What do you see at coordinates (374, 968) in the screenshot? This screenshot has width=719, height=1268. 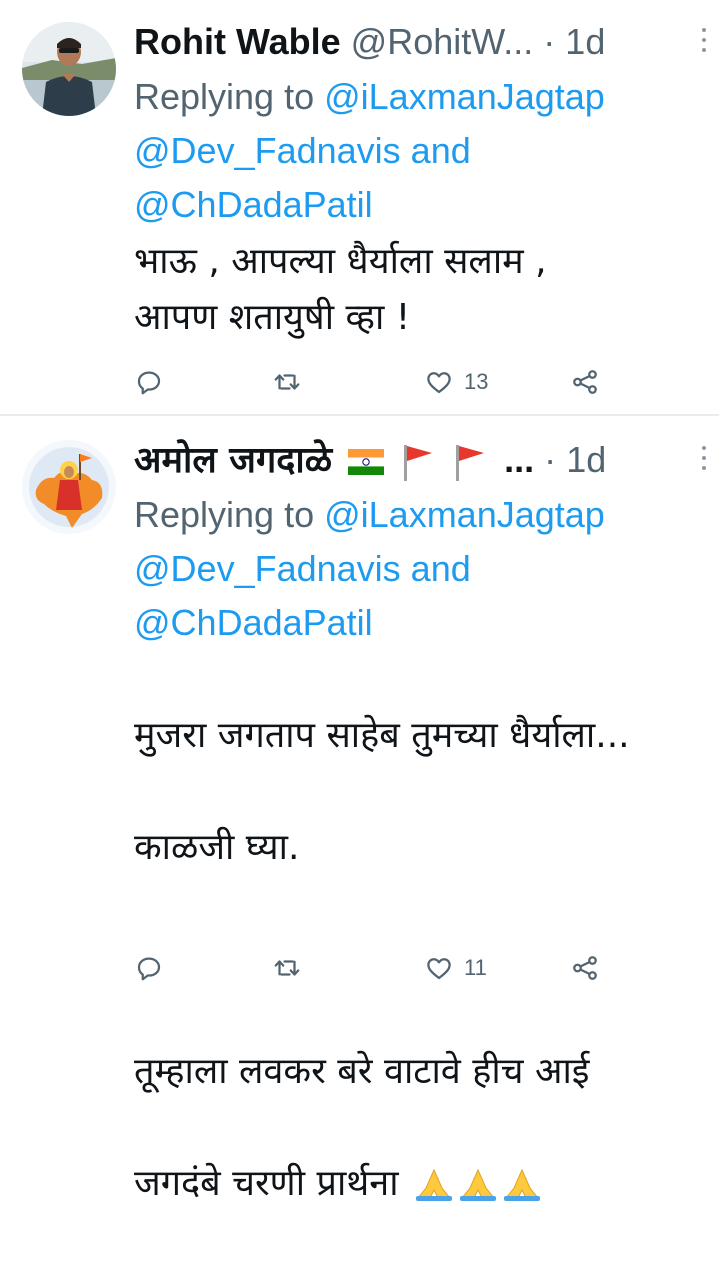 I see `action-bar: 11` at bounding box center [374, 968].